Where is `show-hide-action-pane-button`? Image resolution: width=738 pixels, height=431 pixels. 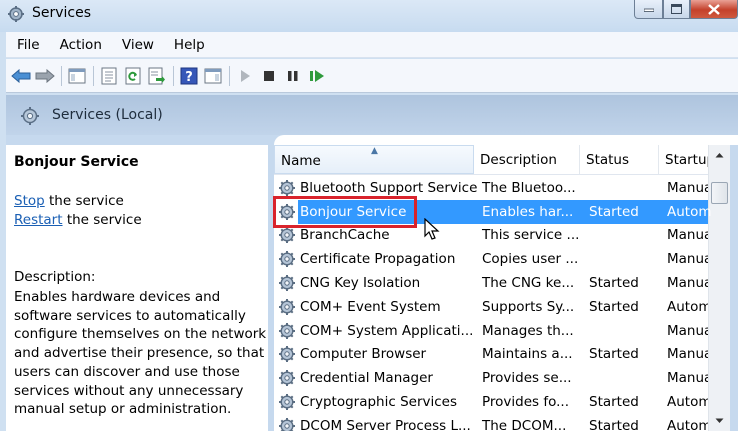
show-hide-action-pane-button is located at coordinates (213, 76).